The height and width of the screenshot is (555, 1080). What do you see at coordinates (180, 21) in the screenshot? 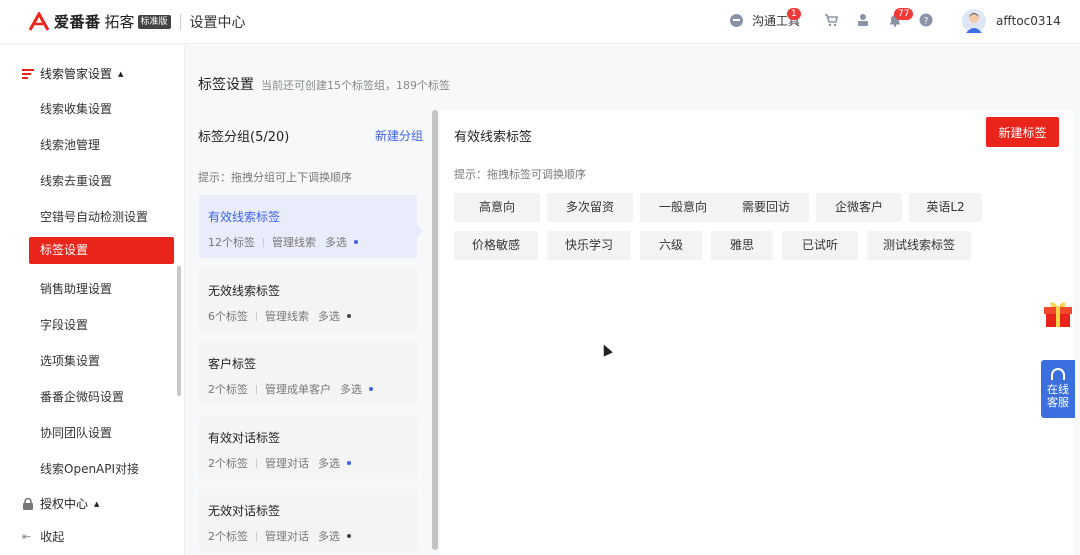
I see `title-divider` at bounding box center [180, 21].